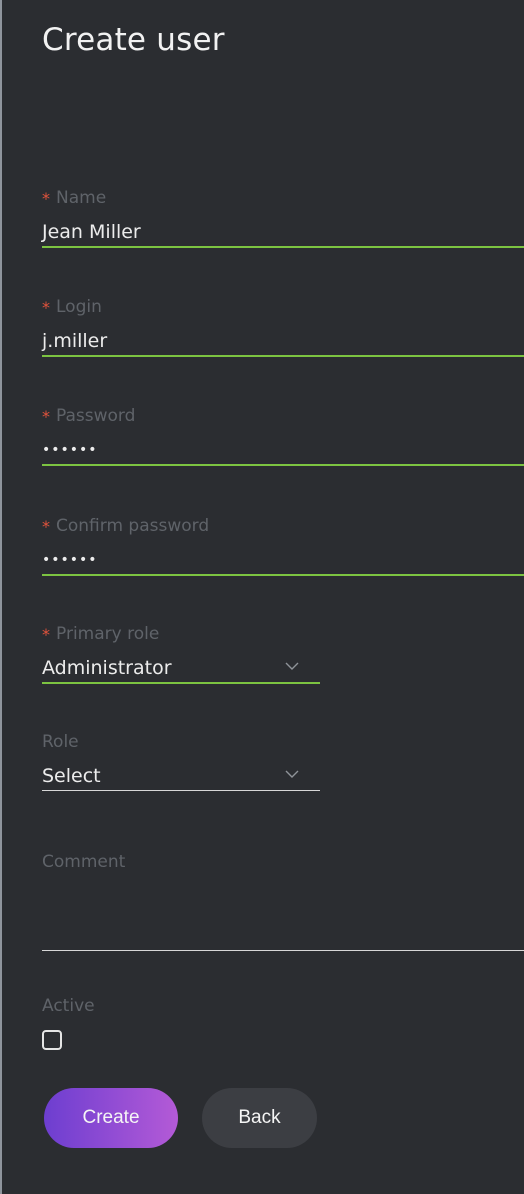 The width and height of the screenshot is (524, 1194). I want to click on name-field: * Name Jean Miller, so click(283, 217).